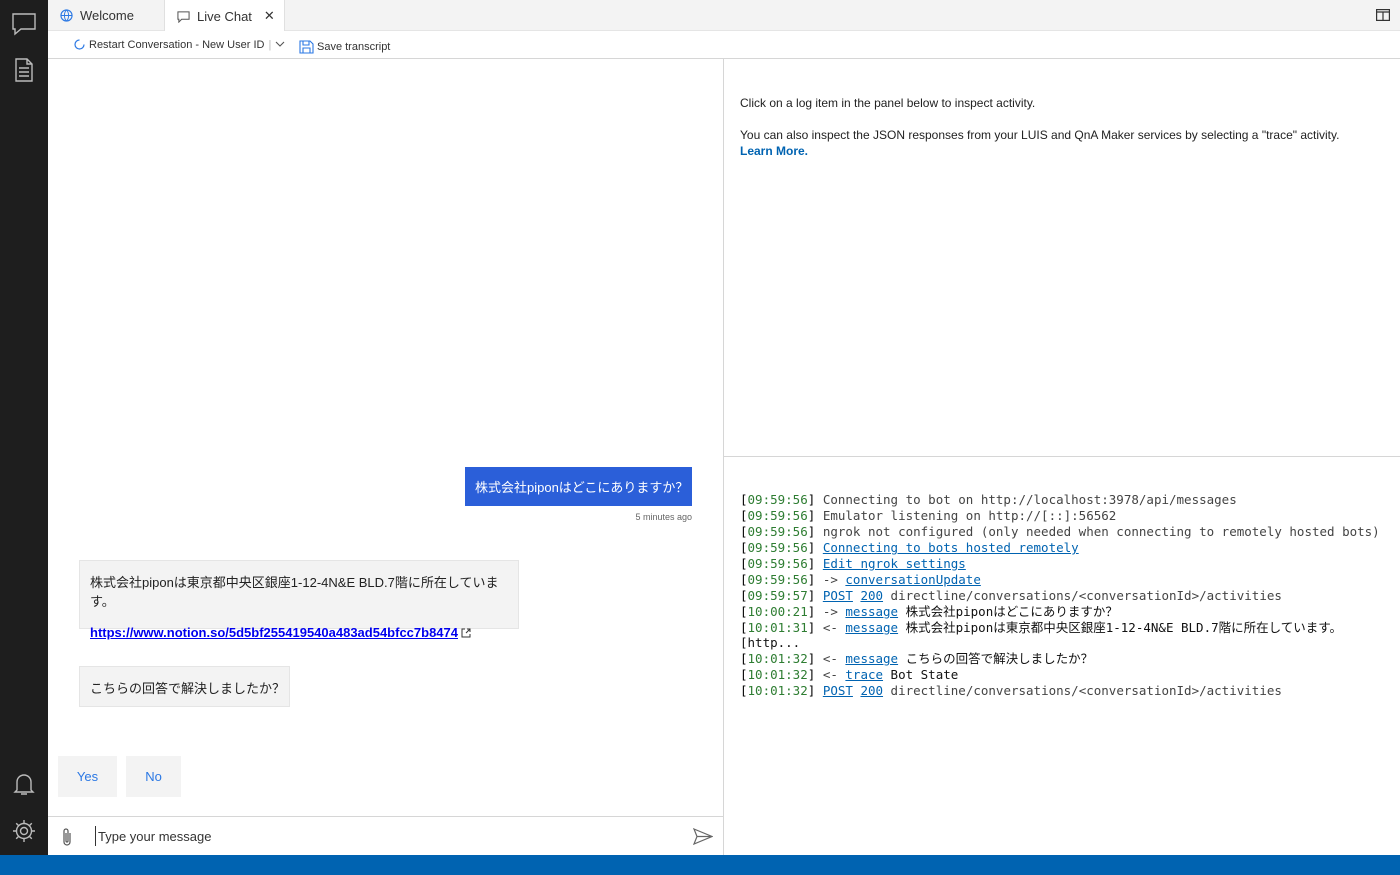  Describe the element at coordinates (24, 427) in the screenshot. I see `activity-sidebar` at that location.